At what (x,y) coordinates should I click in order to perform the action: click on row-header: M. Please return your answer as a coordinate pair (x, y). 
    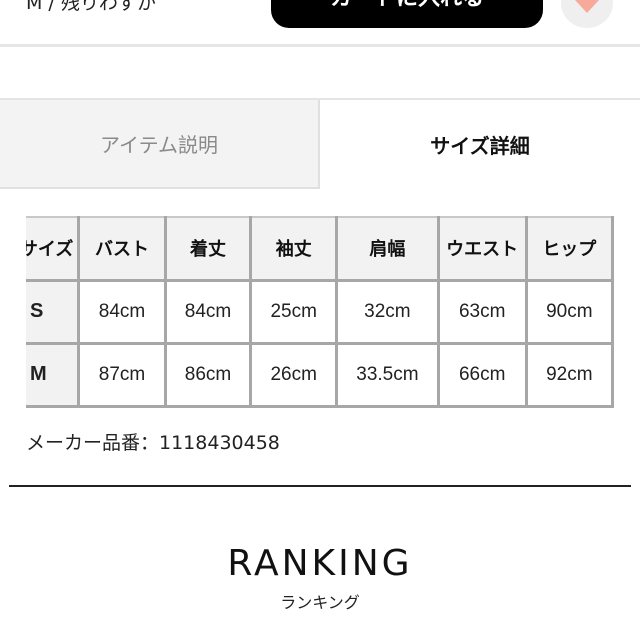
    Looking at the image, I should click on (53, 374).